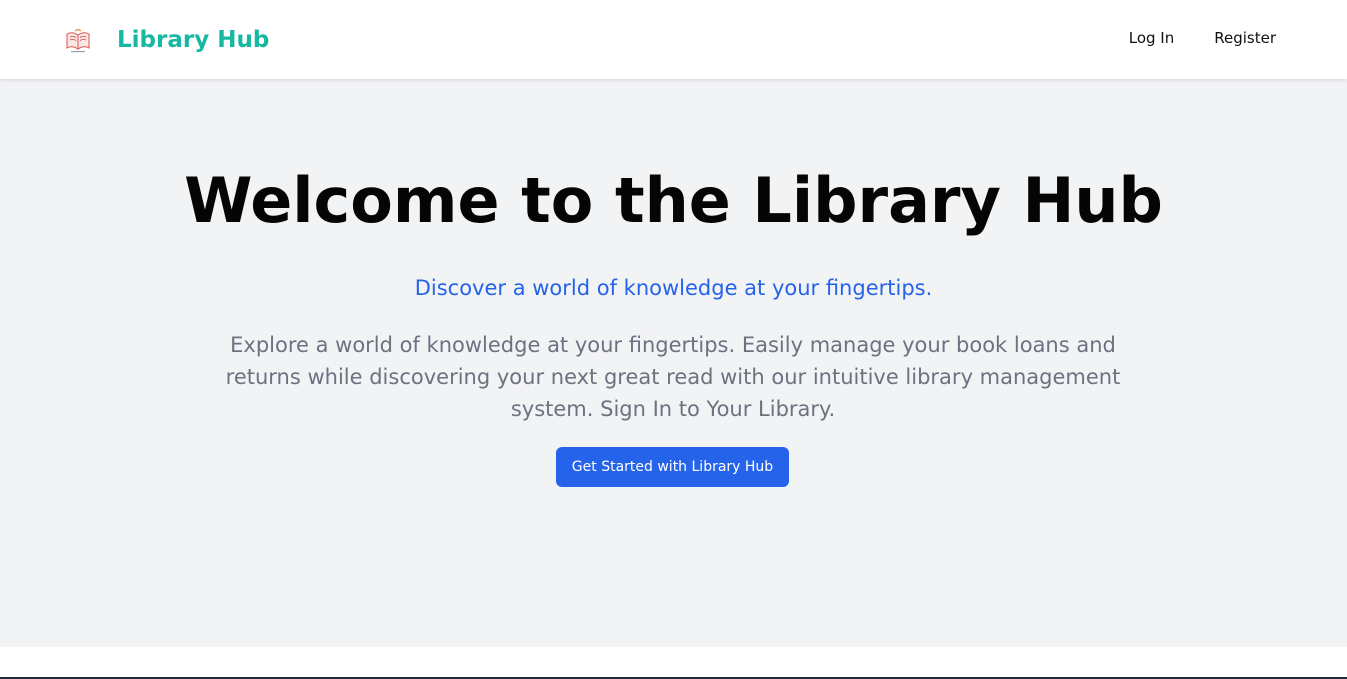  What do you see at coordinates (673, 39) in the screenshot?
I see `top-navbar: Library Hub Log In Register` at bounding box center [673, 39].